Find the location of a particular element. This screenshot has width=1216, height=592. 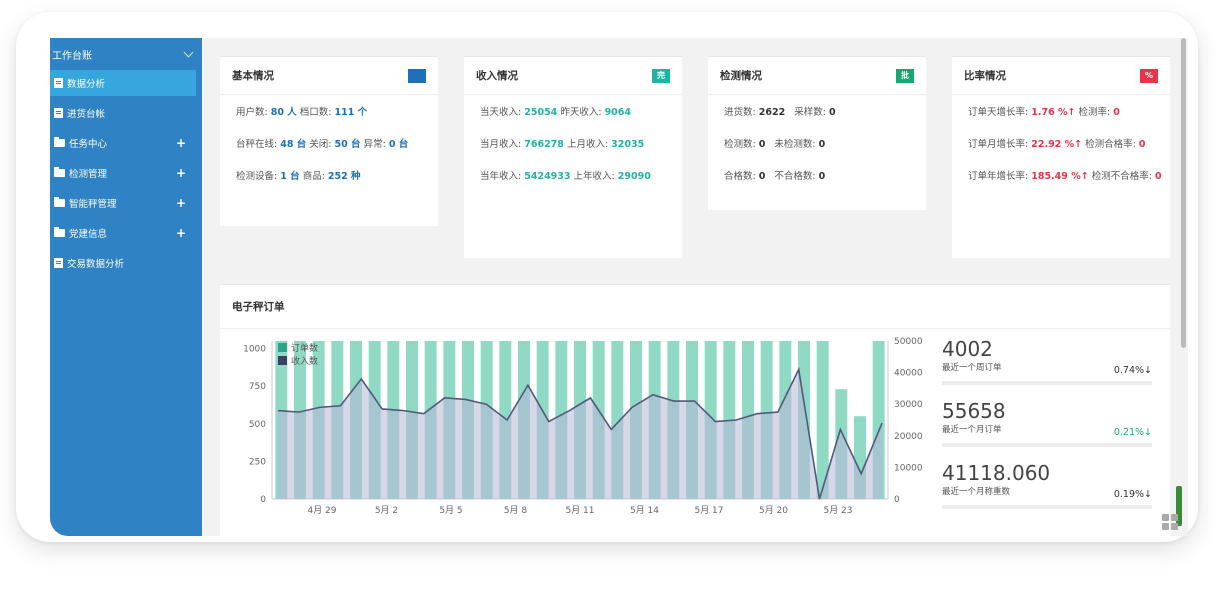

sidebar-item-label: 数据分析 is located at coordinates (86, 84).